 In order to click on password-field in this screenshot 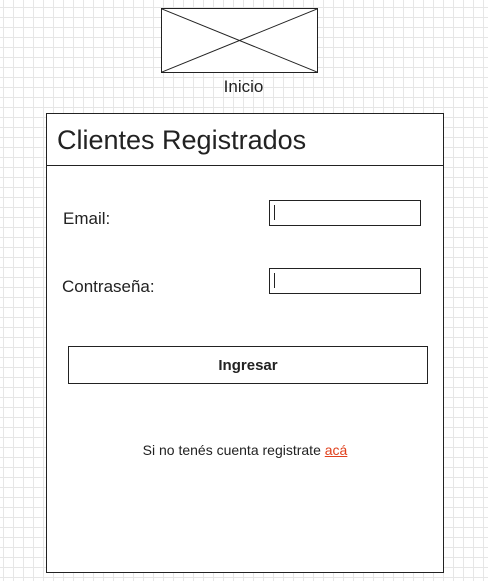, I will do `click(345, 281)`.